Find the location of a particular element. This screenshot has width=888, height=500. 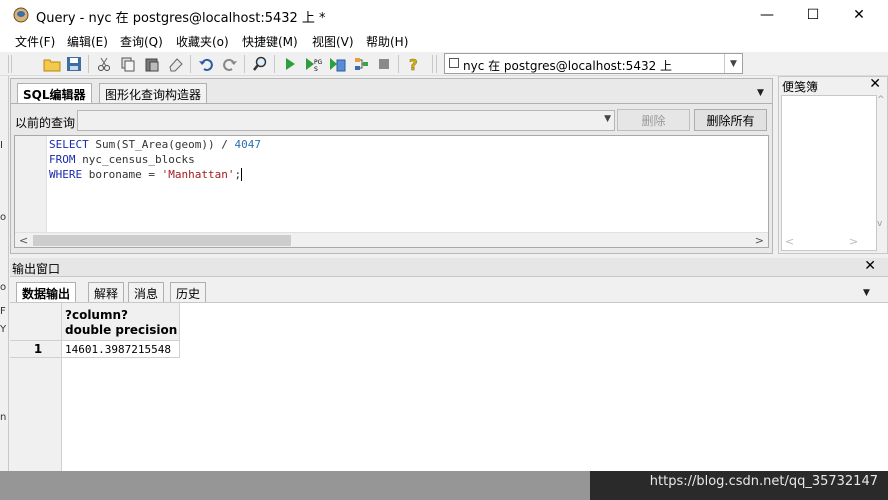

scratch-pad-panel: 便笺簿 ✕ ^ v < > is located at coordinates (833, 165).